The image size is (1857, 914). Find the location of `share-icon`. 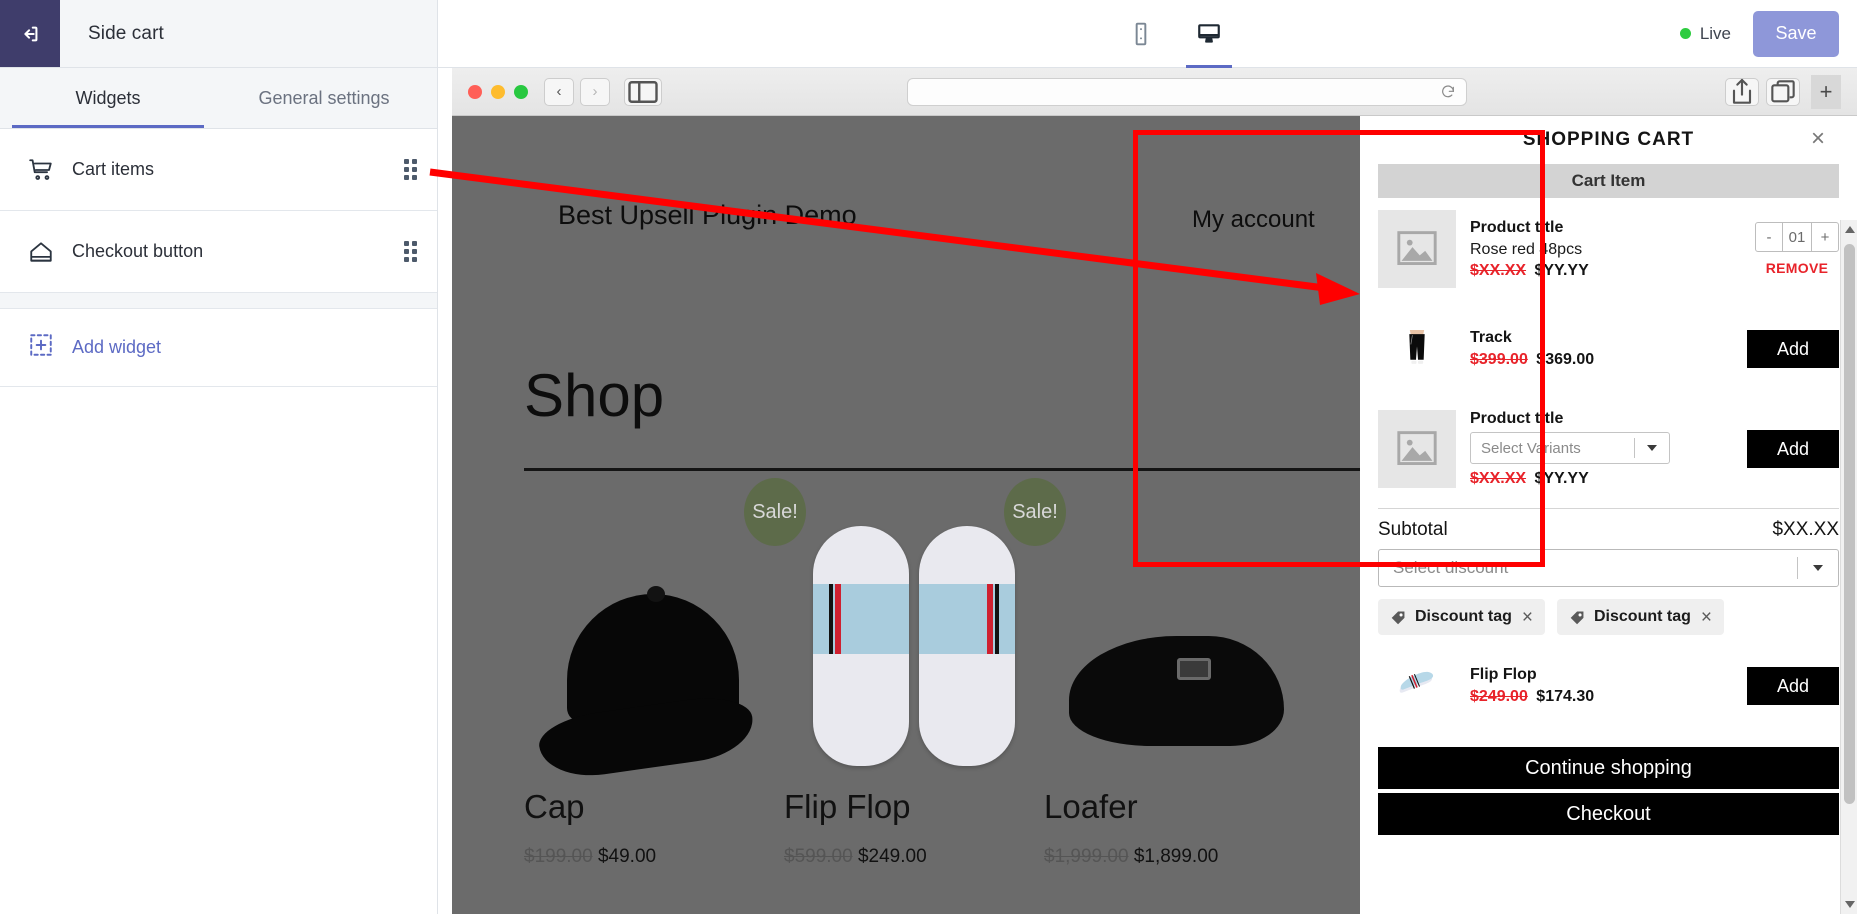

share-icon is located at coordinates (1742, 91).